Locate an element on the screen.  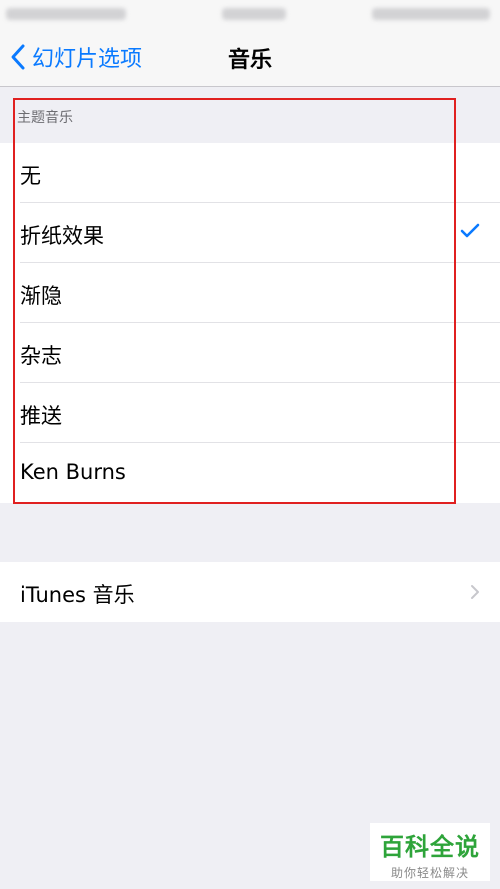
option-row-none: 无 is located at coordinates (250, 173).